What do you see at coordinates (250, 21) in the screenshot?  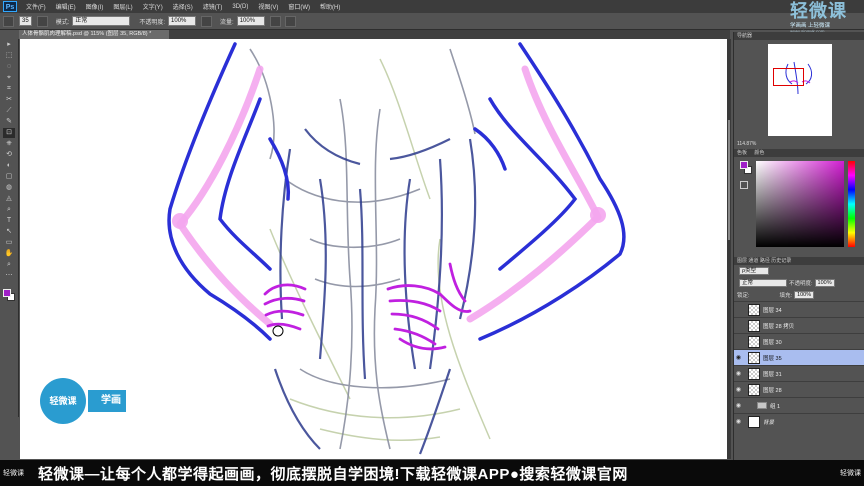 I see `flow-field: 100%` at bounding box center [250, 21].